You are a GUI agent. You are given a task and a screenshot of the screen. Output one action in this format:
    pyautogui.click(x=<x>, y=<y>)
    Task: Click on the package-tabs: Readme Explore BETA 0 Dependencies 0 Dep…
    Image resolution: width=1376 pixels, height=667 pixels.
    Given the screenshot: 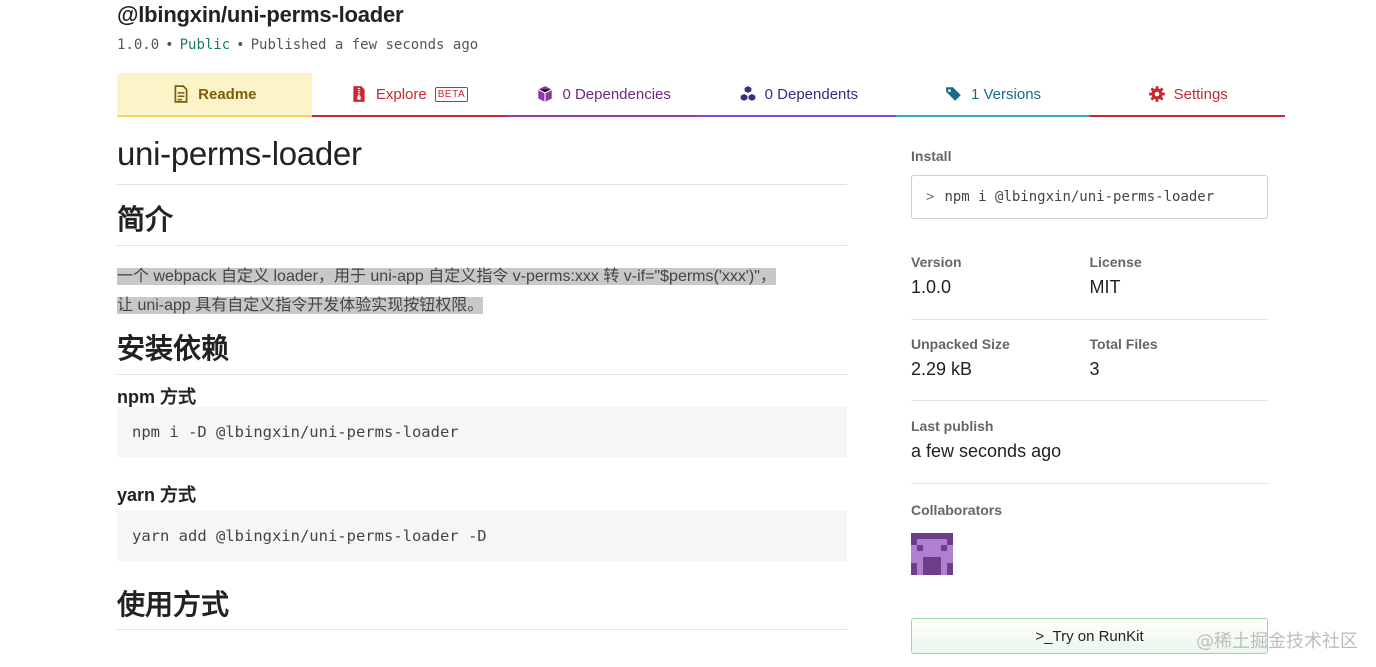 What is the action you would take?
    pyautogui.click(x=701, y=95)
    